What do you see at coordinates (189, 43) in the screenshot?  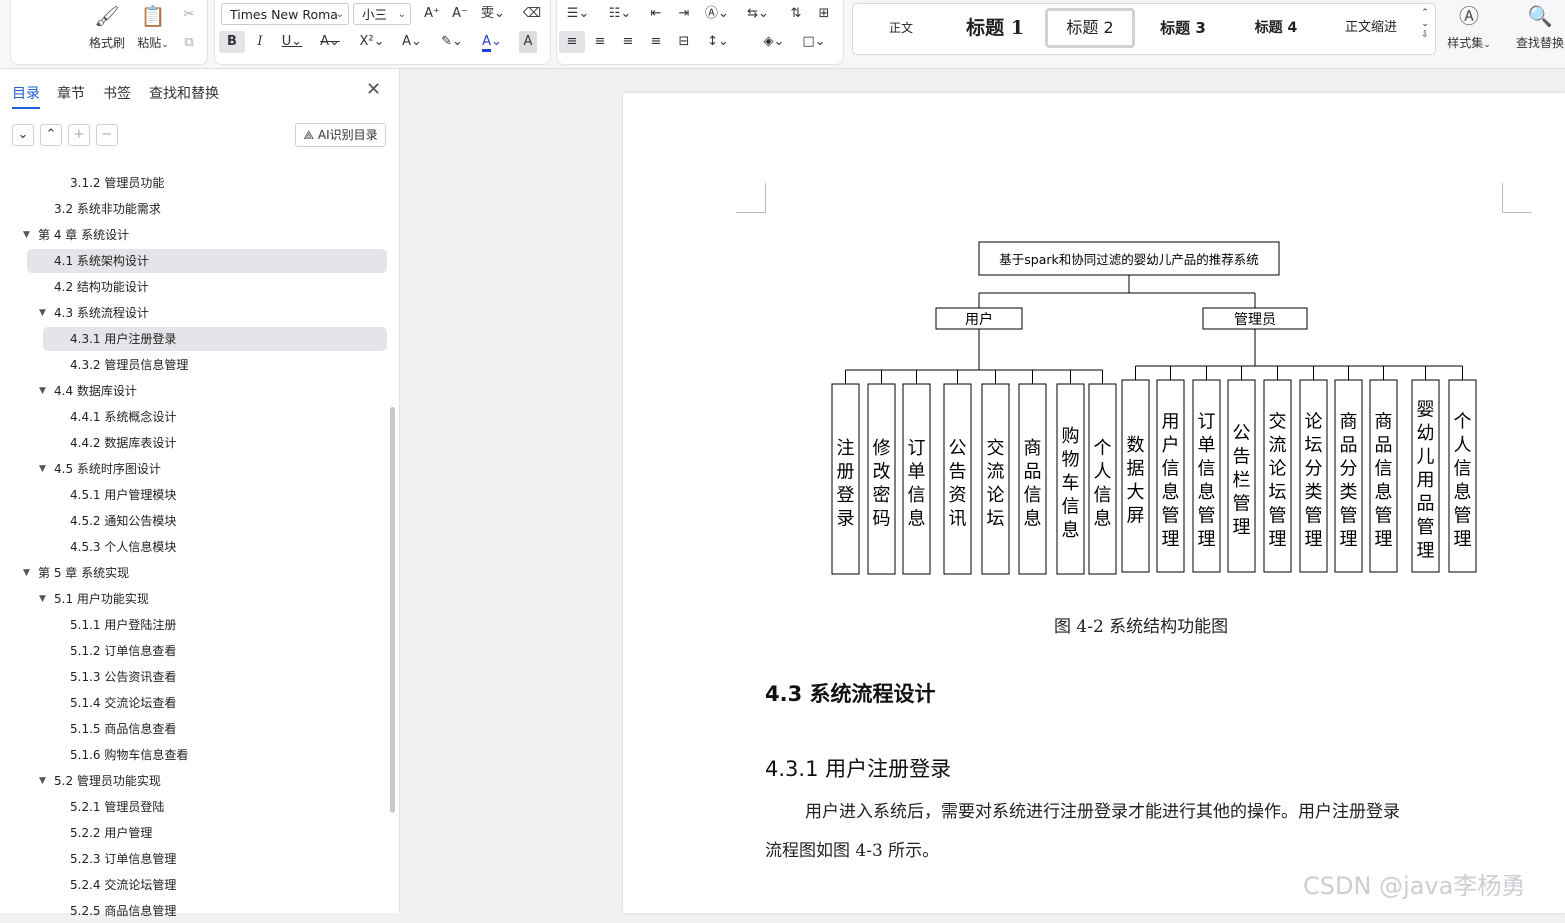 I see `copy-icon: ⧉` at bounding box center [189, 43].